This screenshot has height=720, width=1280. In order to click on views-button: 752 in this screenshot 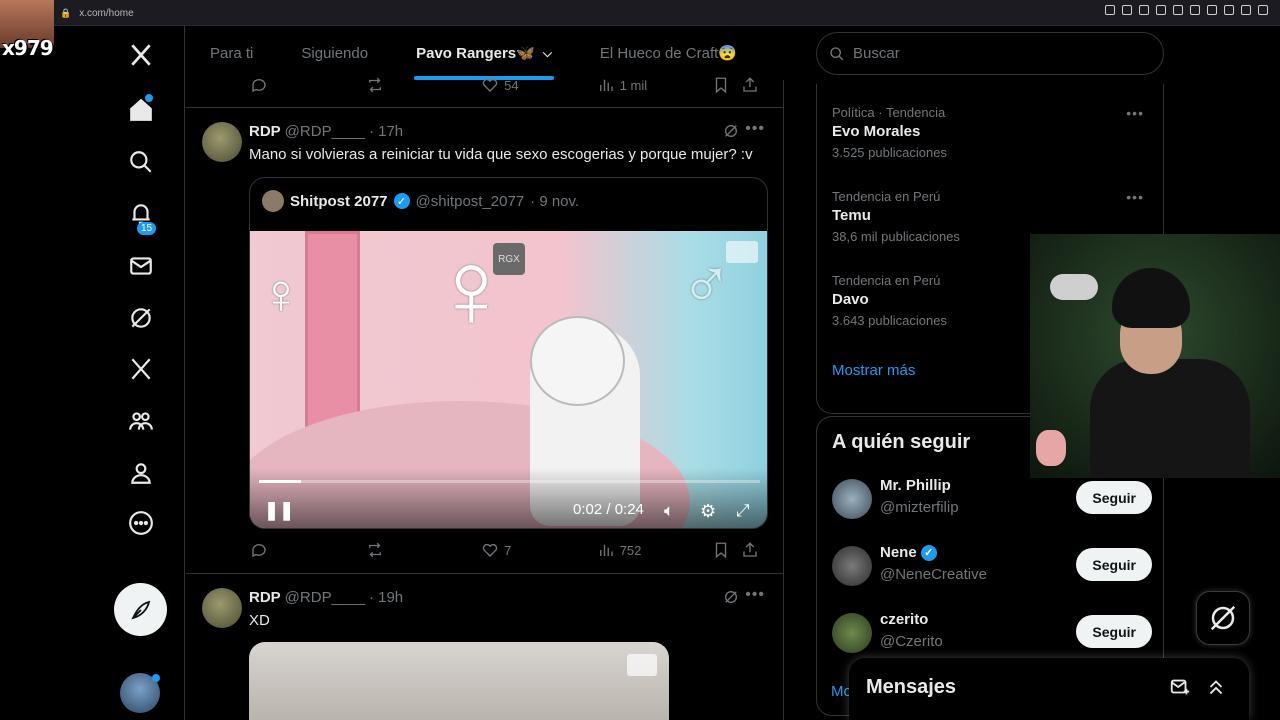, I will do `click(655, 550)`.